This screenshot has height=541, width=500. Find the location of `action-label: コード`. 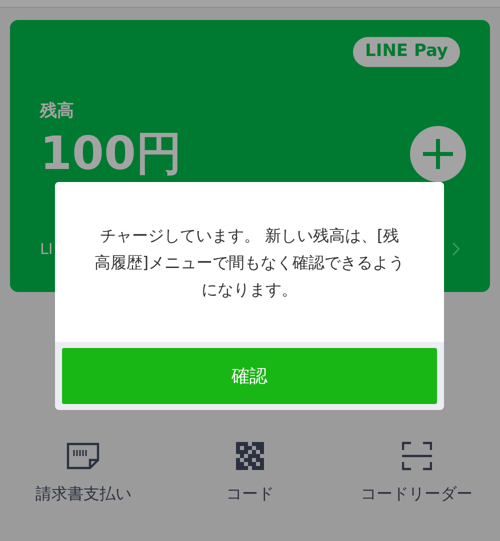

action-label: コード is located at coordinates (250, 494).